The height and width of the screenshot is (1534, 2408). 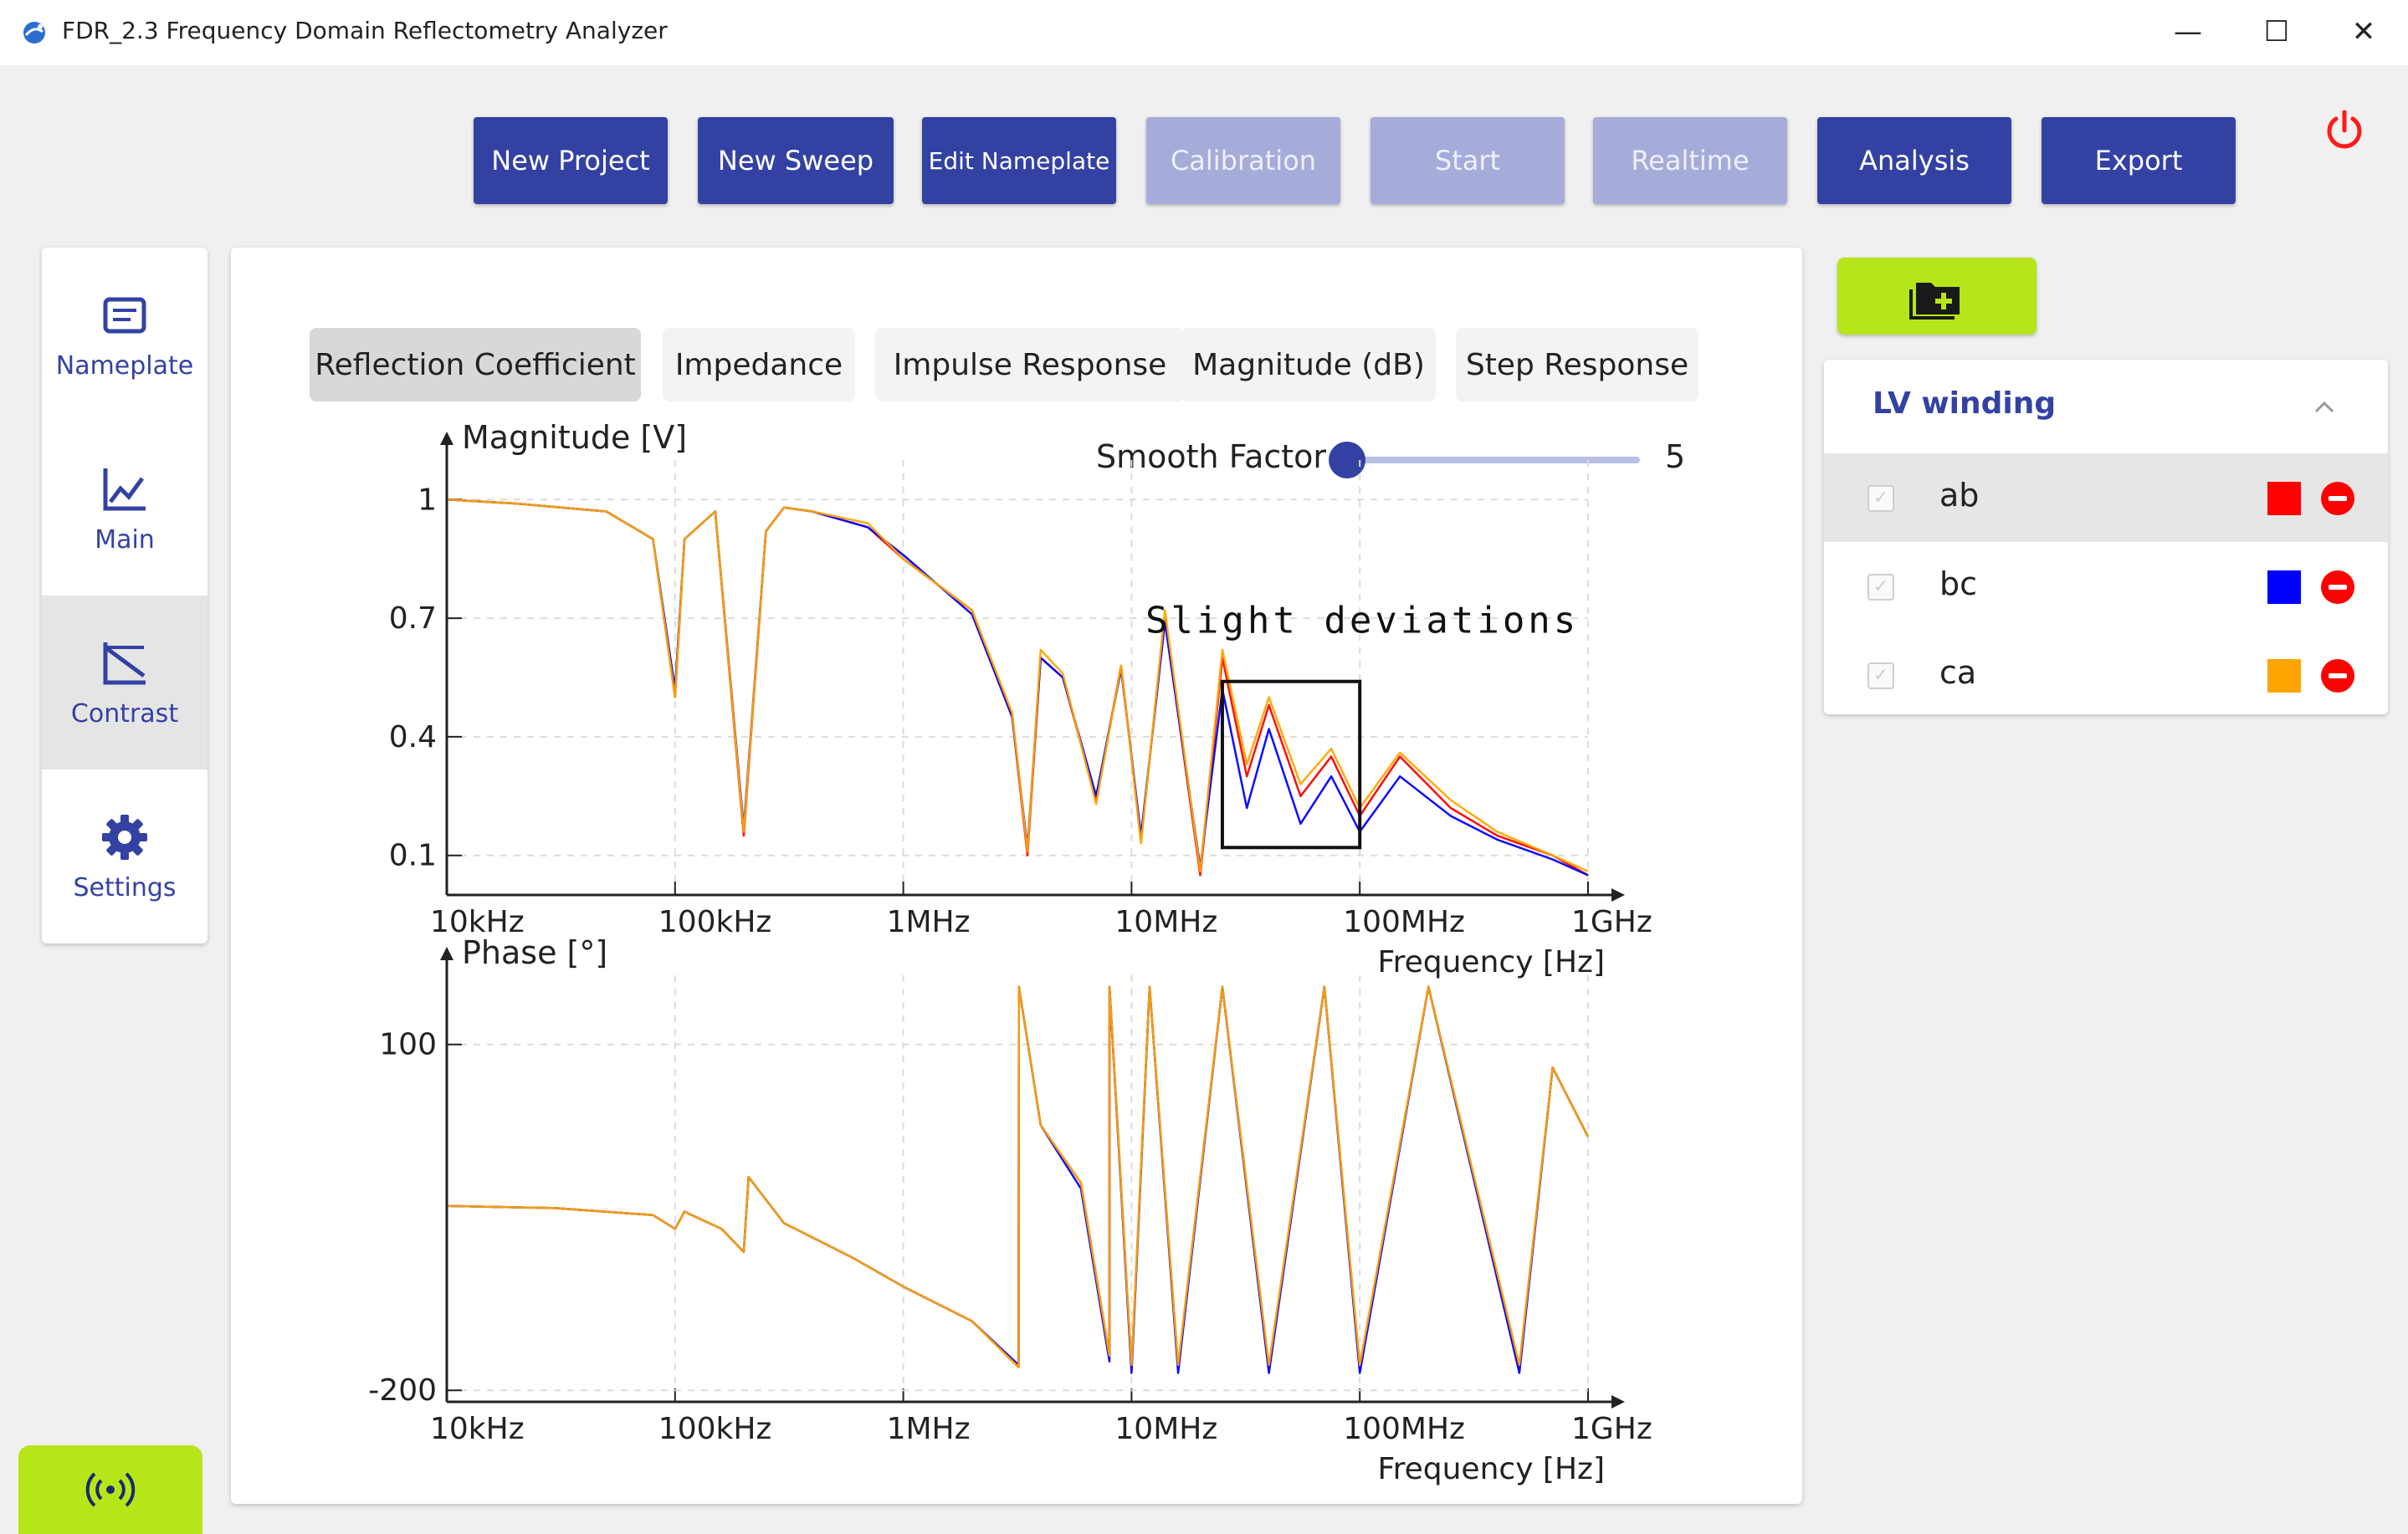 I want to click on tab-reflection-coefficient: Reflection Coefficient, so click(x=475, y=364).